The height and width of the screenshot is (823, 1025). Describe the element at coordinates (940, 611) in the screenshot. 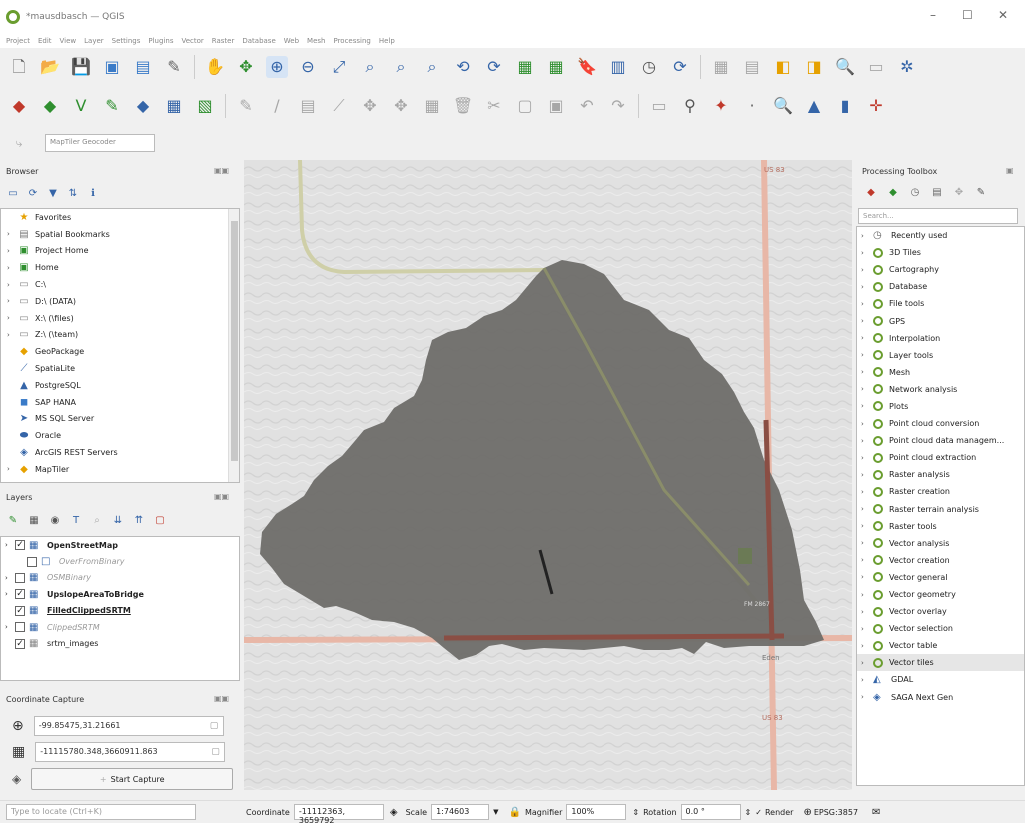

I see `processing-group: › Vector overlay` at that location.